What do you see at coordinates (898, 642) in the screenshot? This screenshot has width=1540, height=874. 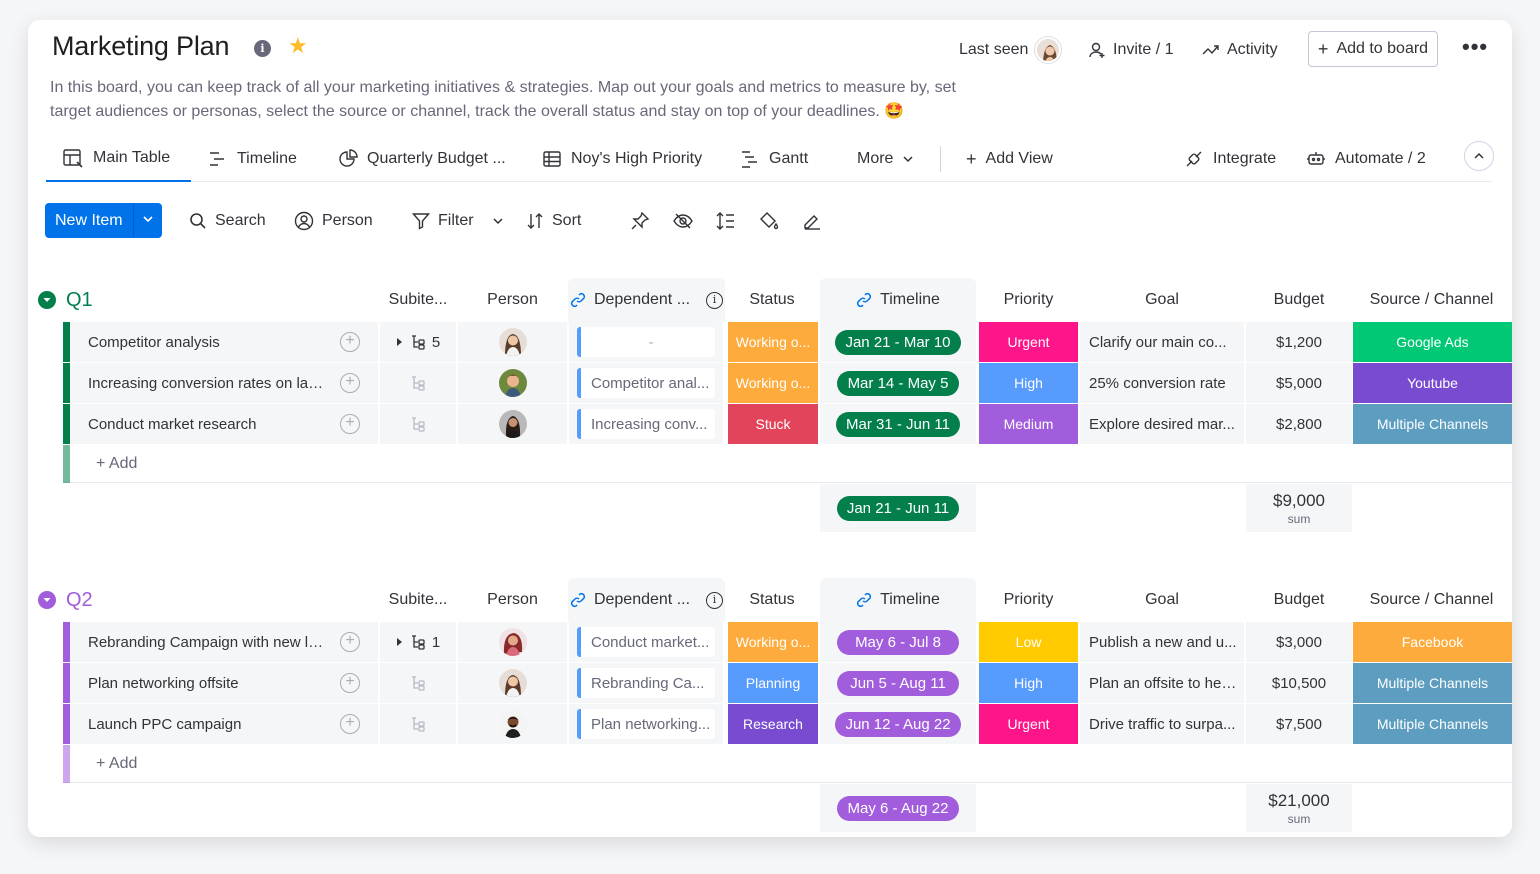 I see `timeline-cell: May 6 - Jul 8` at bounding box center [898, 642].